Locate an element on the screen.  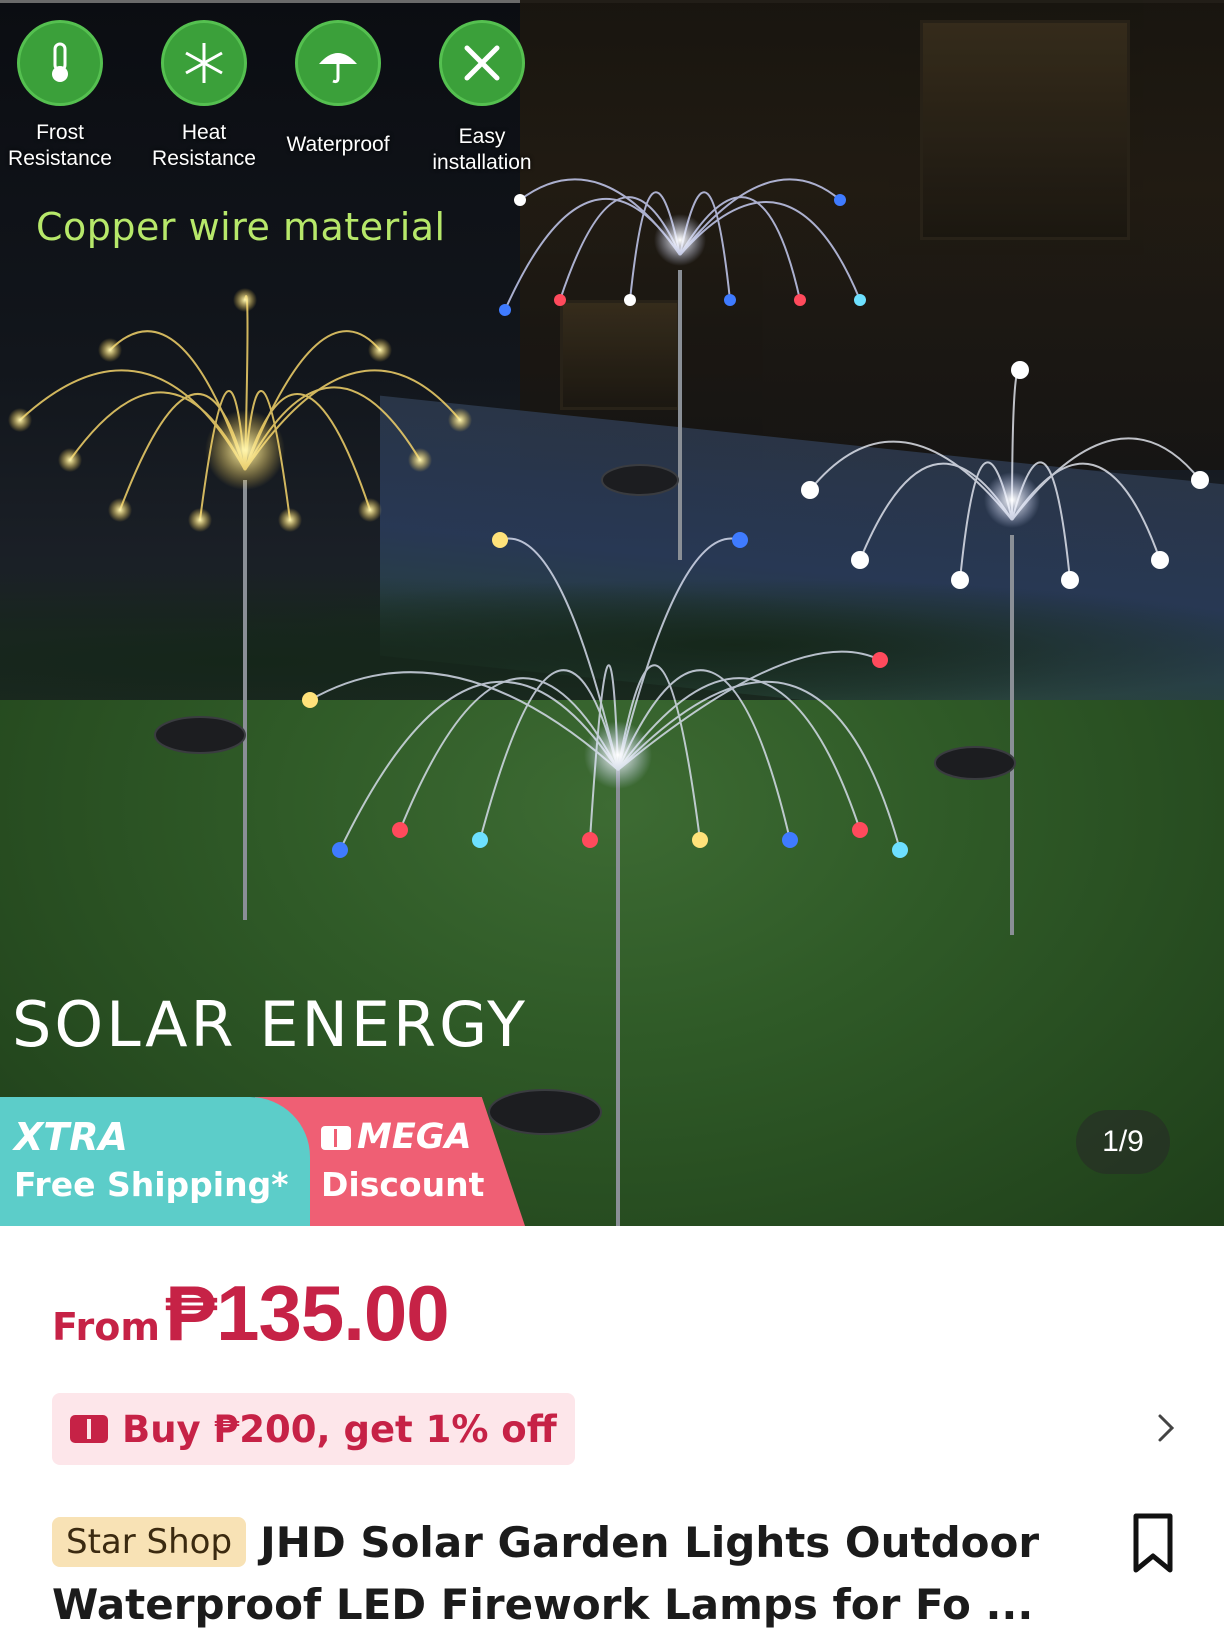
feature-label: Easy installation is located at coordinates (482, 149).